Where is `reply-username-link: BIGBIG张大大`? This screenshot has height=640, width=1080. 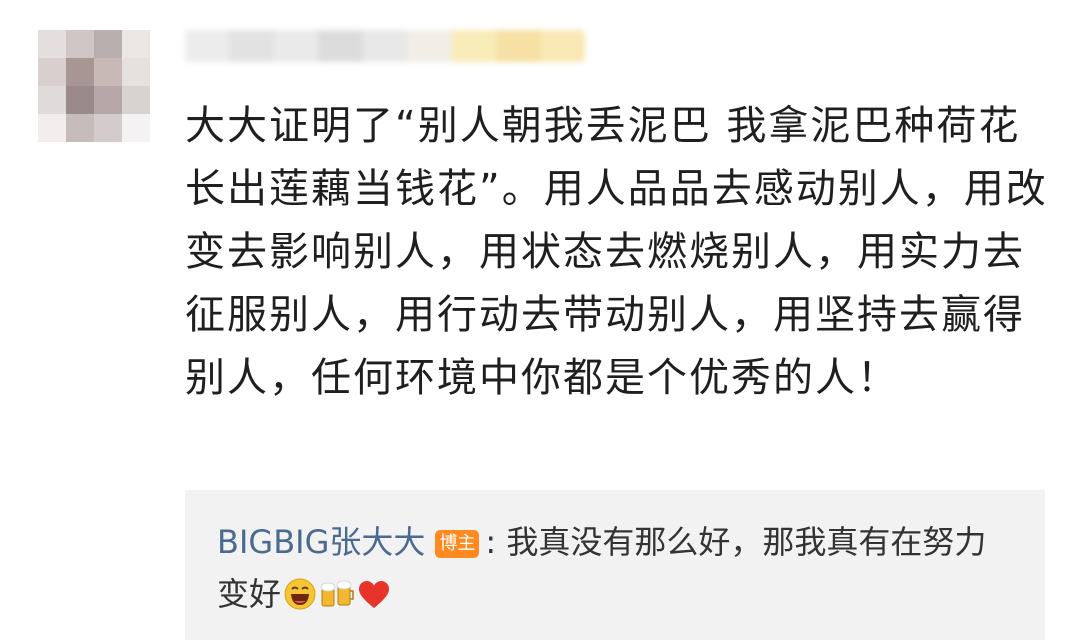 reply-username-link: BIGBIG张大大 is located at coordinates (321, 542).